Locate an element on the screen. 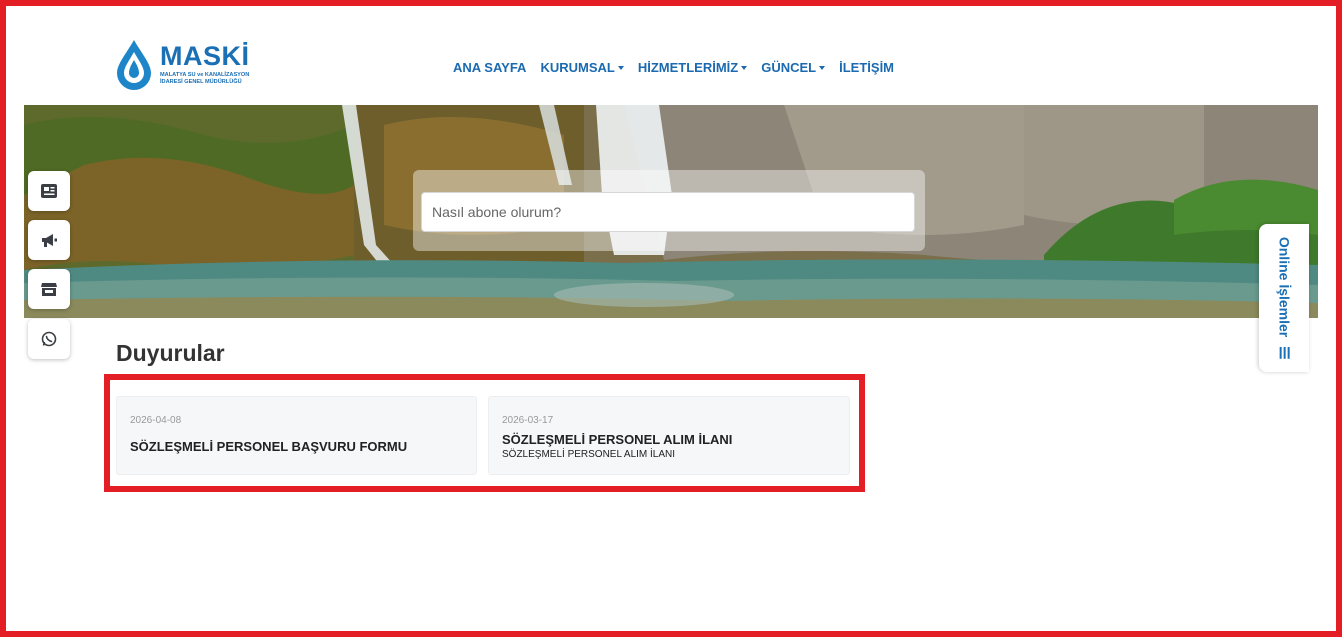 This screenshot has width=1342, height=637. search-input is located at coordinates (668, 212).